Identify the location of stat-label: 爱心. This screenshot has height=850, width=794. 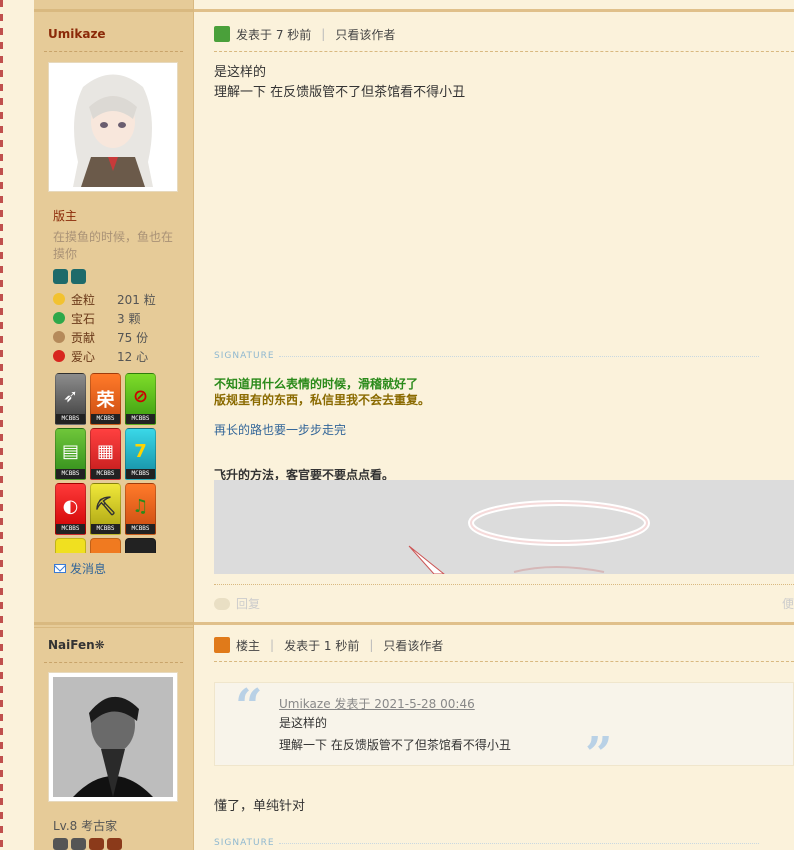
(83, 356).